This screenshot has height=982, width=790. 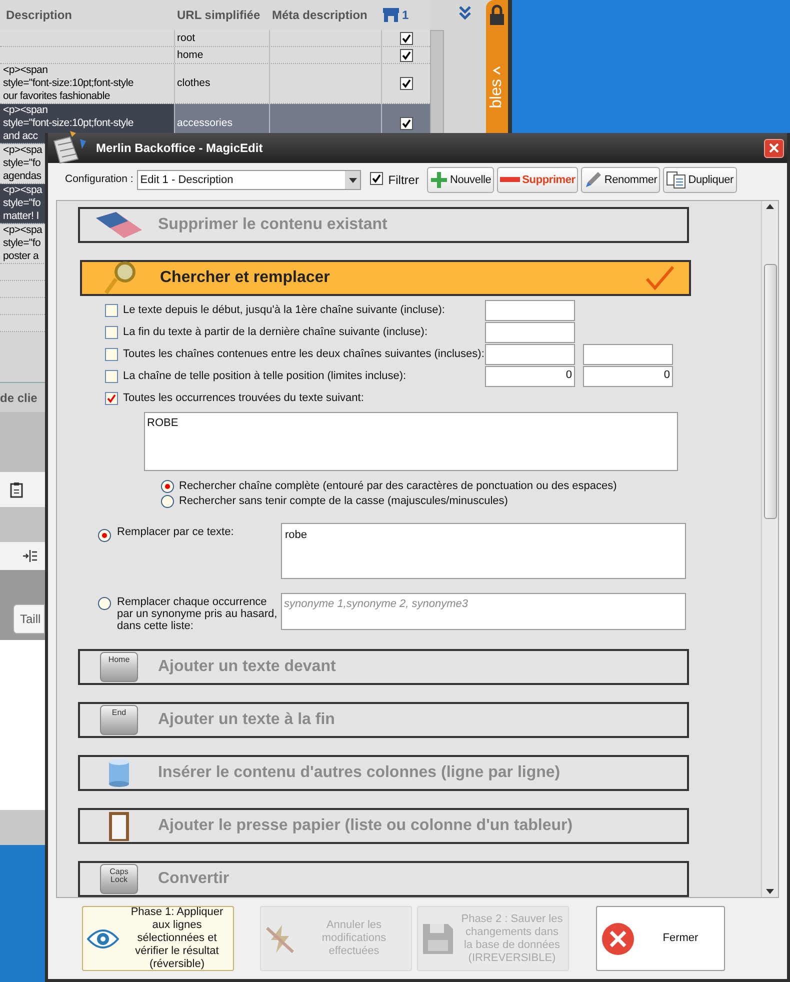 I want to click on column-header: Méta description, so click(x=326, y=15).